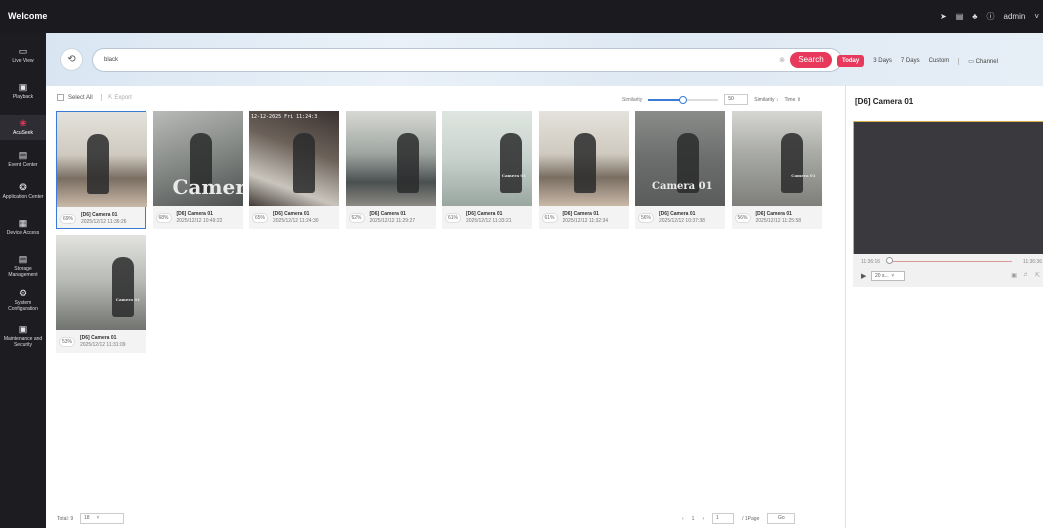 This screenshot has height=528, width=1043. Describe the element at coordinates (943, 16) in the screenshot. I see `send-icon: ➤` at that location.